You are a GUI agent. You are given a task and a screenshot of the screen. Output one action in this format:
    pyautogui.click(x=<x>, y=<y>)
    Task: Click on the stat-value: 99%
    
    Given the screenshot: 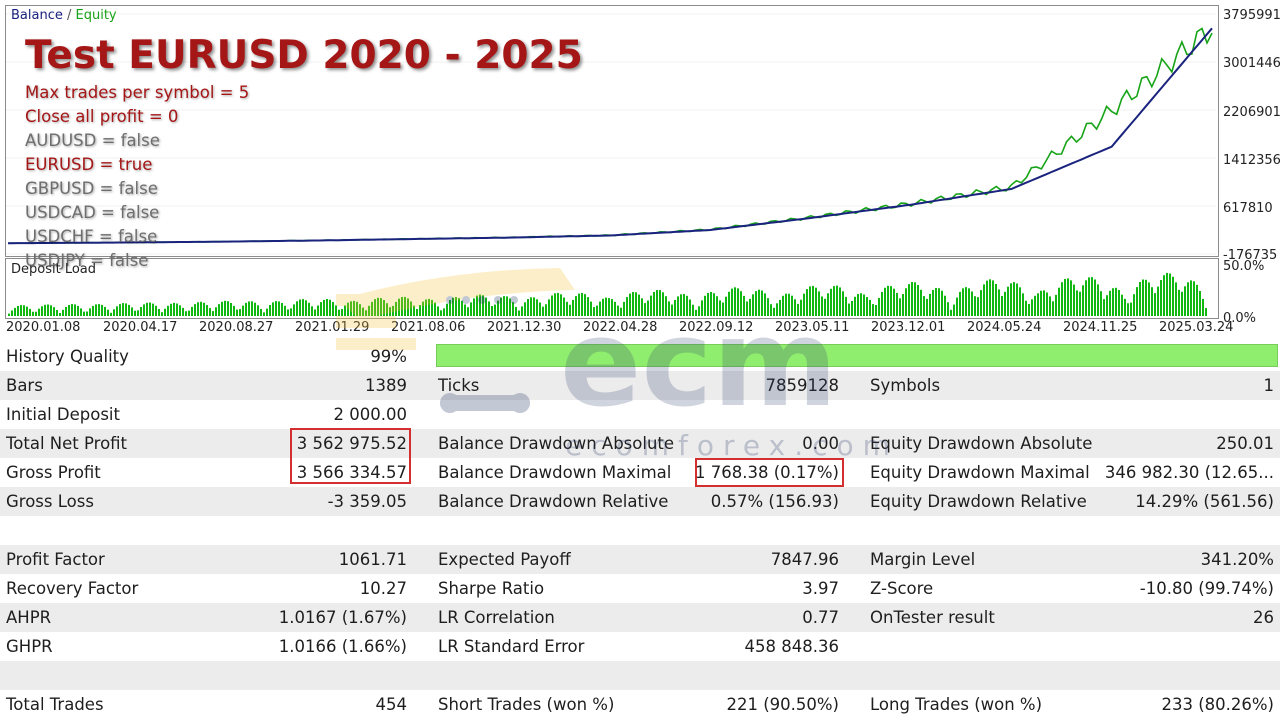 What is the action you would take?
    pyautogui.click(x=388, y=356)
    